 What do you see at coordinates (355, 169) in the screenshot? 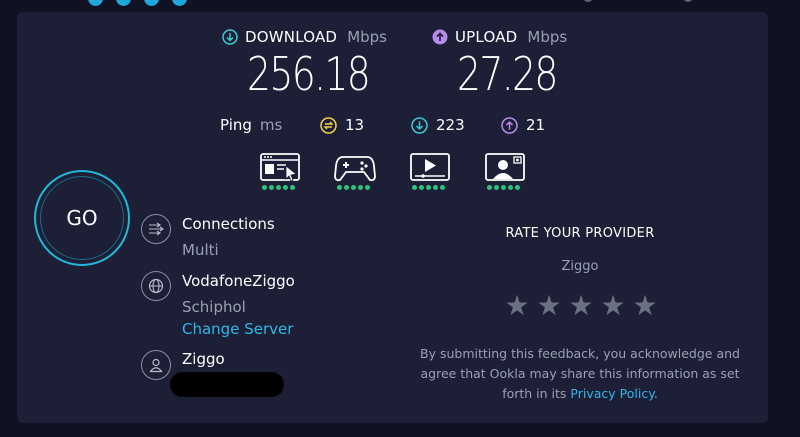
I see `gaming-icon` at bounding box center [355, 169].